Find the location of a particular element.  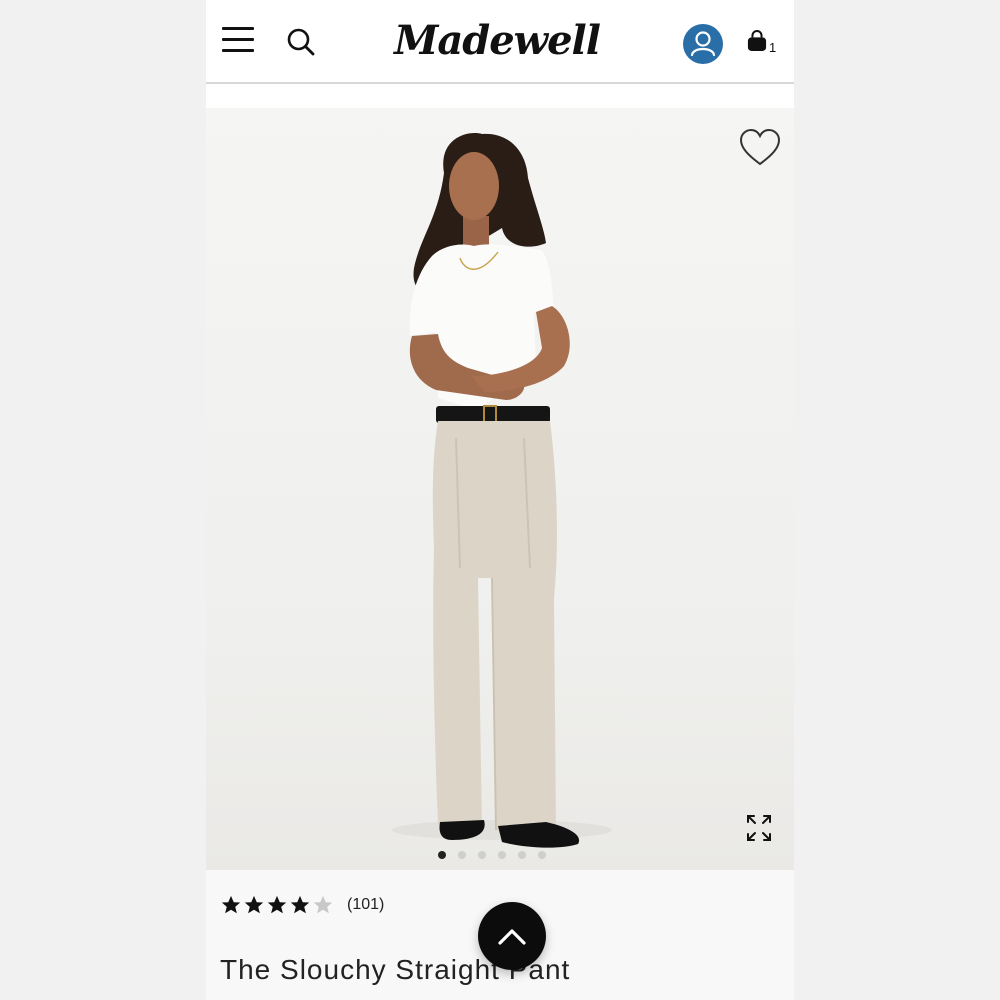

back-to-top-button is located at coordinates (512, 936).